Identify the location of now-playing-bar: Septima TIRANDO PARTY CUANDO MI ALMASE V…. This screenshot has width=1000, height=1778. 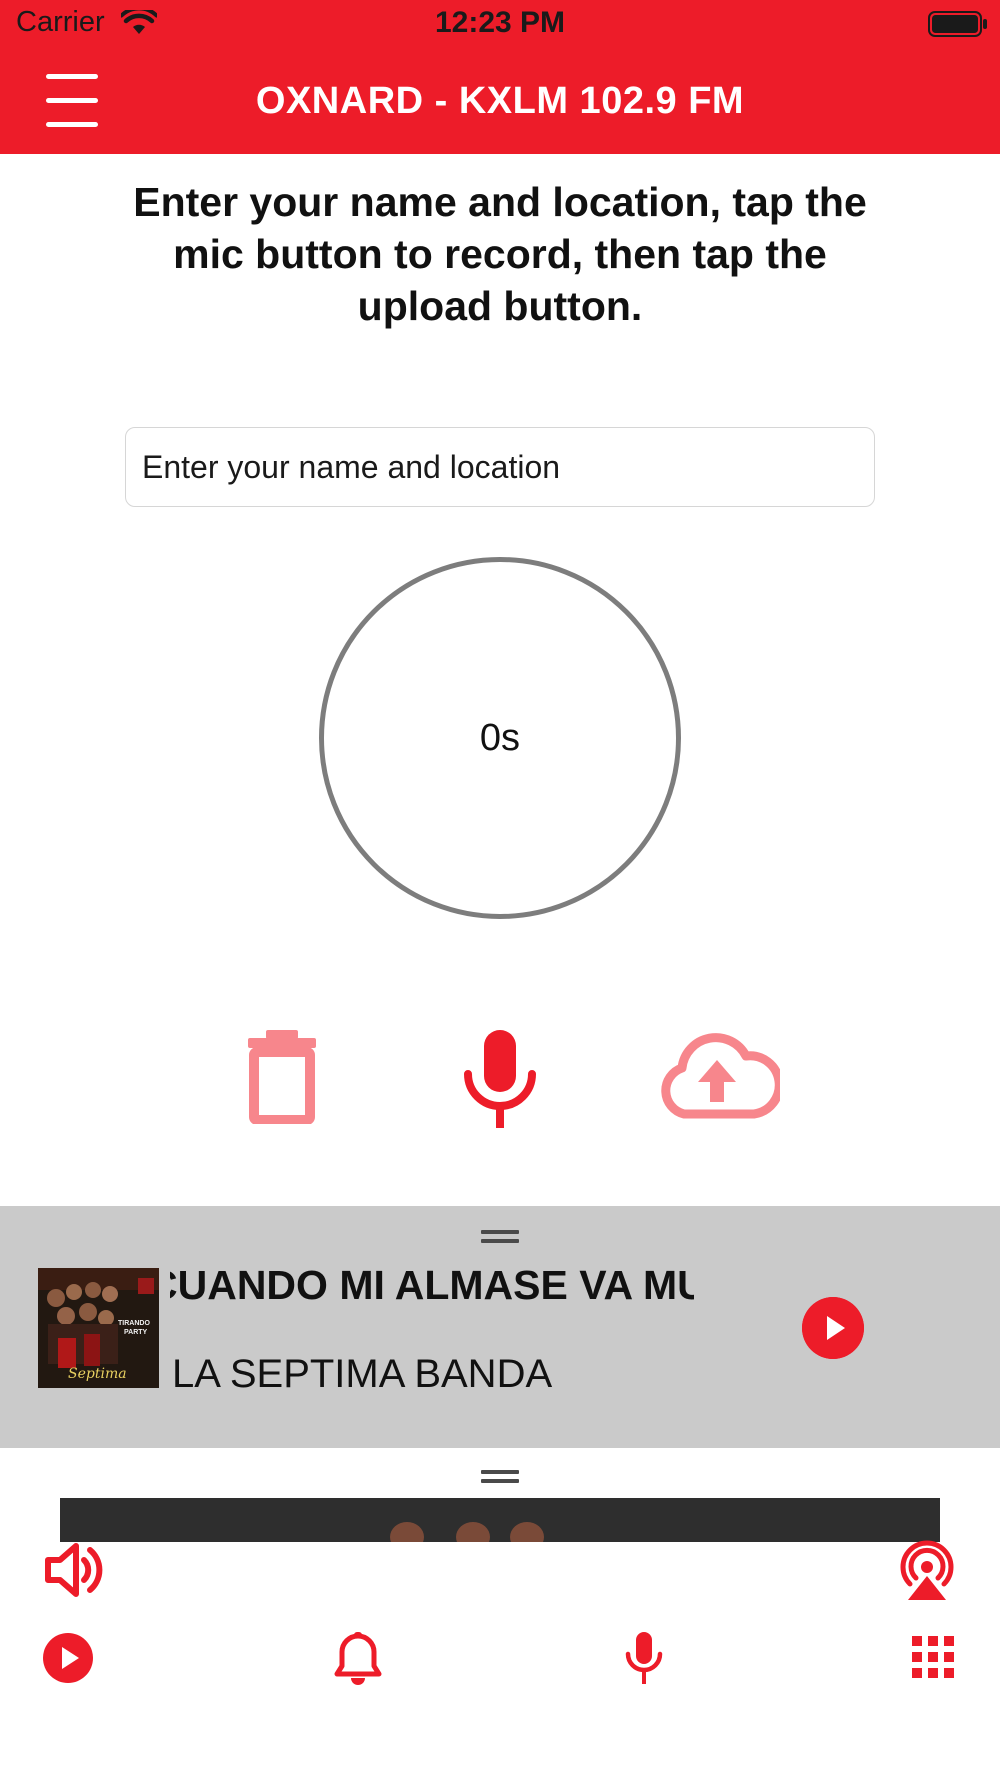
(500, 1327).